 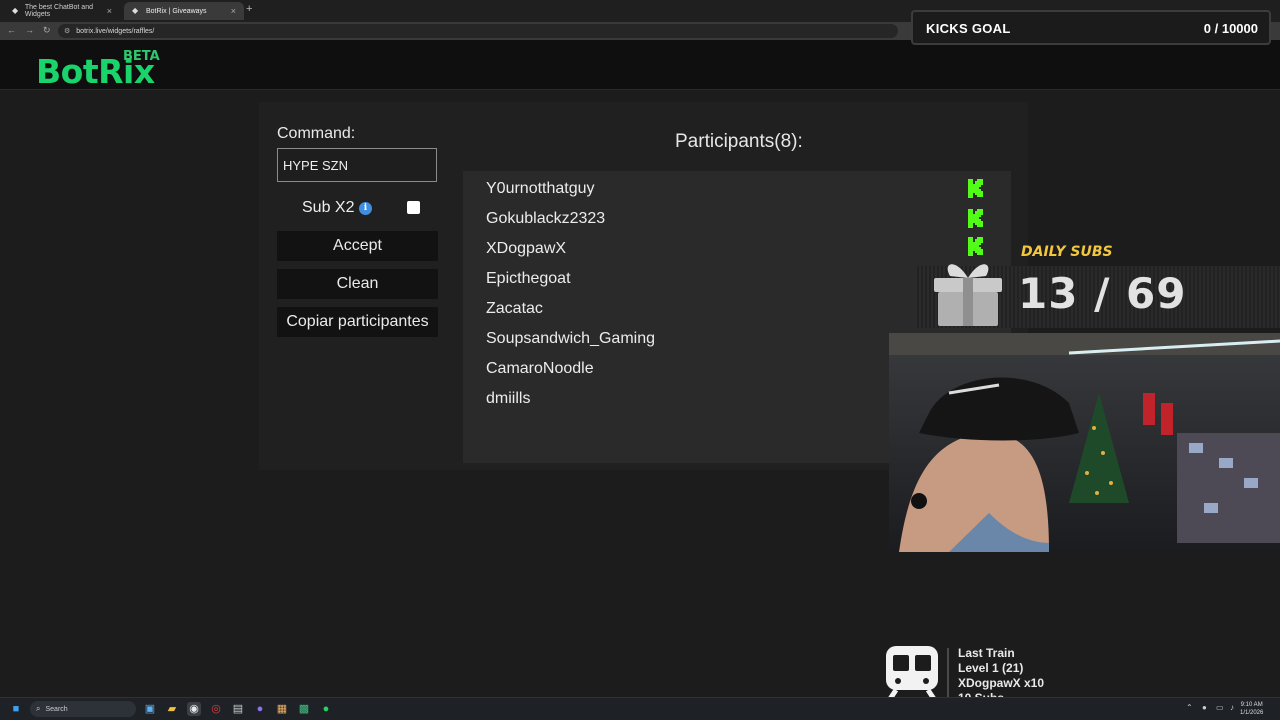 What do you see at coordinates (1252, 713) in the screenshot?
I see `clock-date: 1/1/2026` at bounding box center [1252, 713].